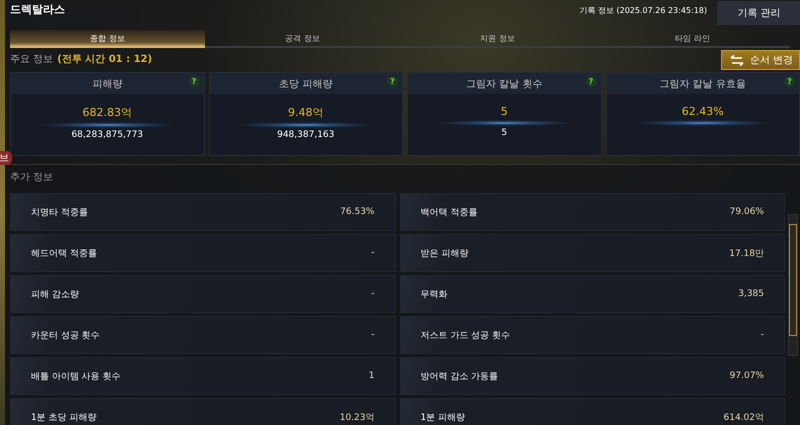 The height and width of the screenshot is (425, 800). What do you see at coordinates (107, 112) in the screenshot?
I see `card-value: 682.83억` at bounding box center [107, 112].